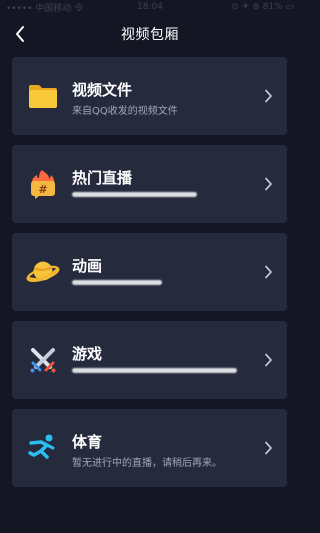 This screenshot has height=533, width=320. I want to click on crossed-swords-icon, so click(43, 360).